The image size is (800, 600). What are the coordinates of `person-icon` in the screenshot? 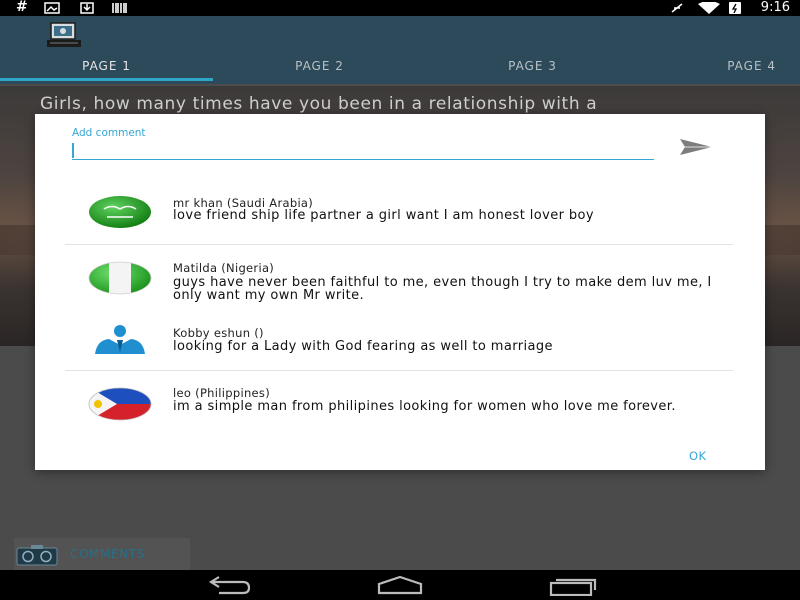 It's located at (120, 339).